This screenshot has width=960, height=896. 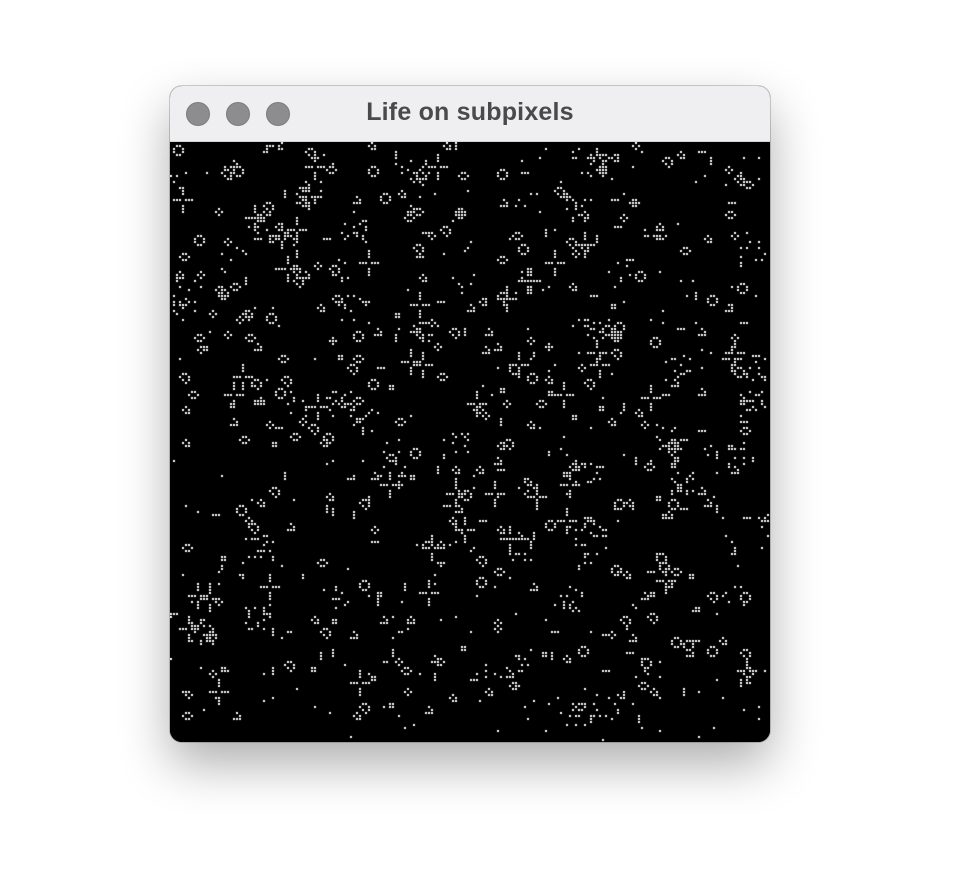 I want to click on title-bar: Life on subpixels, so click(x=470, y=114).